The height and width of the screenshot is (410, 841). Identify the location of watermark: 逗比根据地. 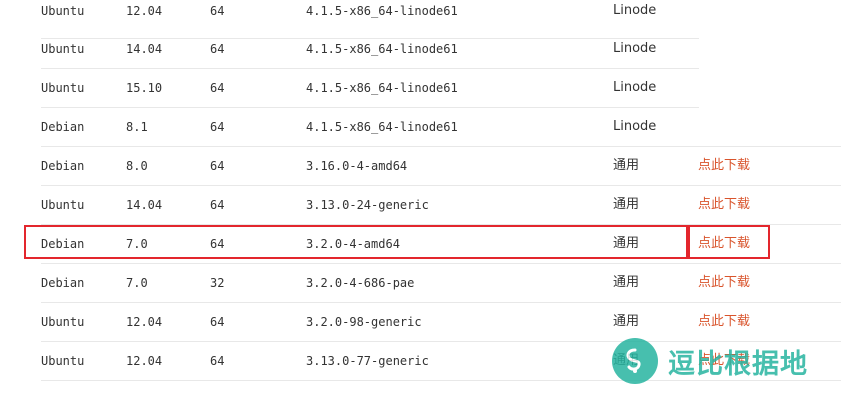
(710, 361).